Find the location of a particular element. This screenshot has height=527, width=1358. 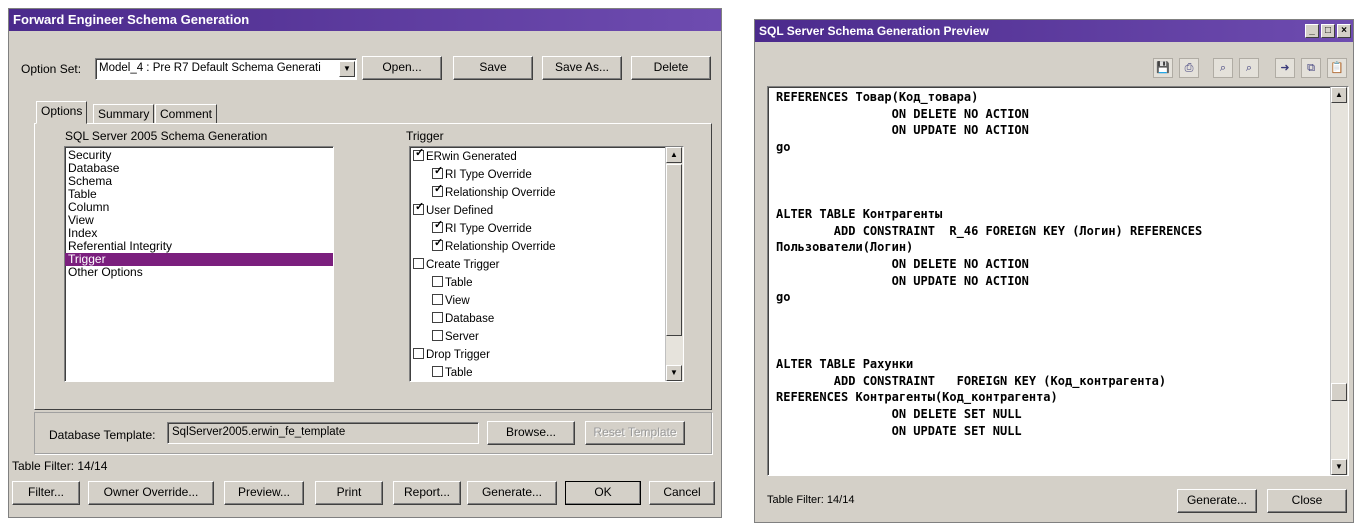

tab-comment: Comment is located at coordinates (186, 114).